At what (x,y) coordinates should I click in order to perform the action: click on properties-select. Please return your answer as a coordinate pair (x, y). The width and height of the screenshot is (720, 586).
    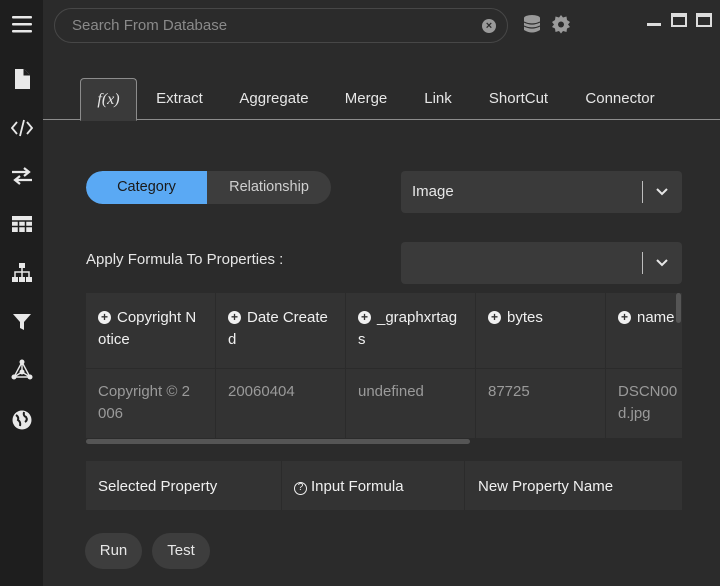
    Looking at the image, I should click on (541, 263).